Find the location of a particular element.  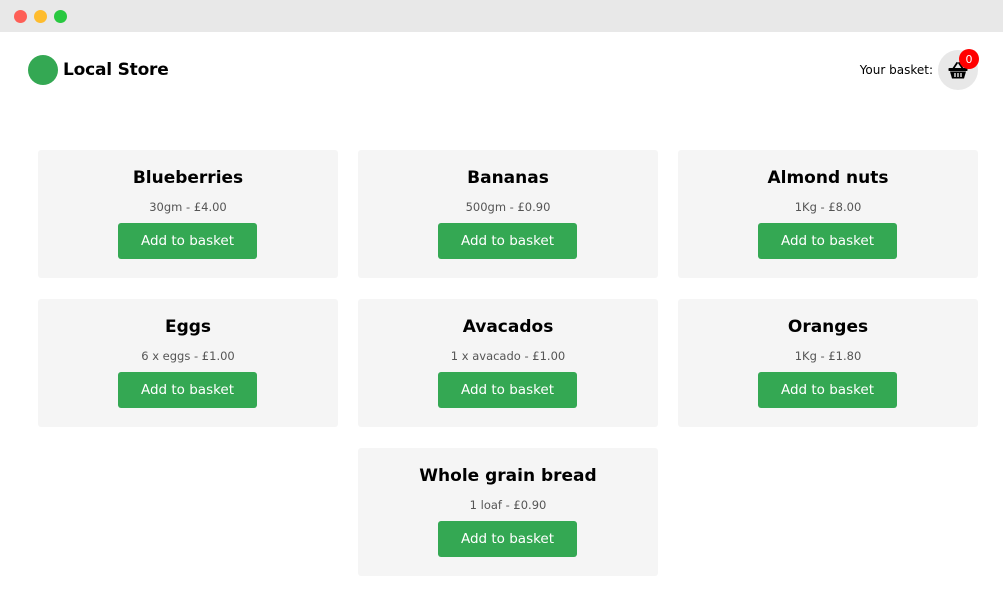

product-price: 1 loaf - £0.90 is located at coordinates (508, 505).